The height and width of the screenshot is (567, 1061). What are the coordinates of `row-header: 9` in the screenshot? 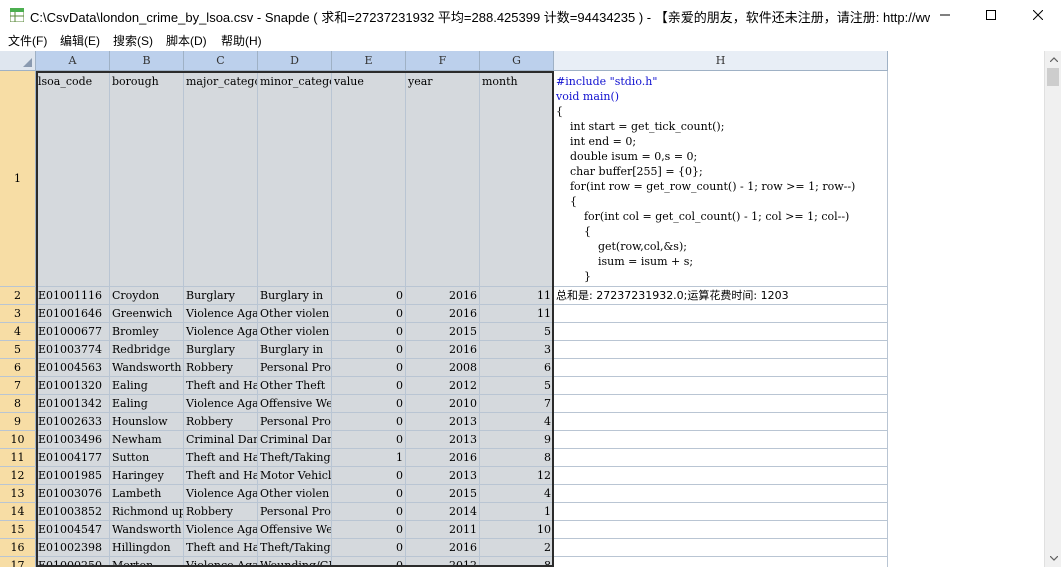 It's located at (18, 422).